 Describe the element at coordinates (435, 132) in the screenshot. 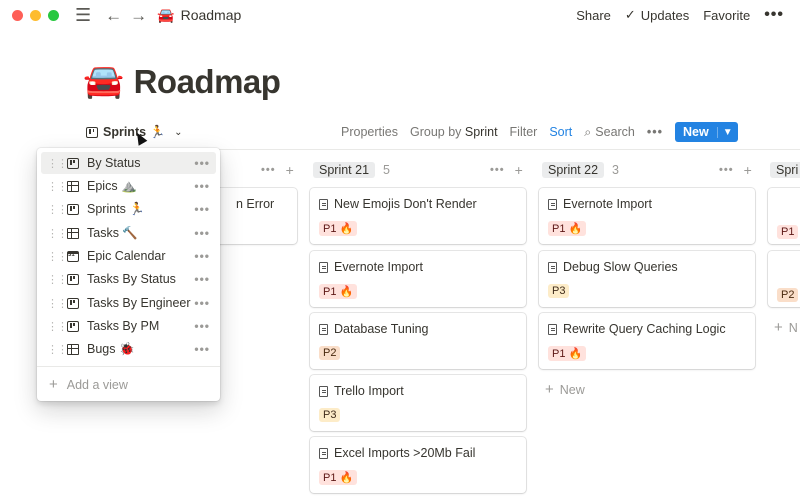

I see `group-by-label: Group by` at that location.